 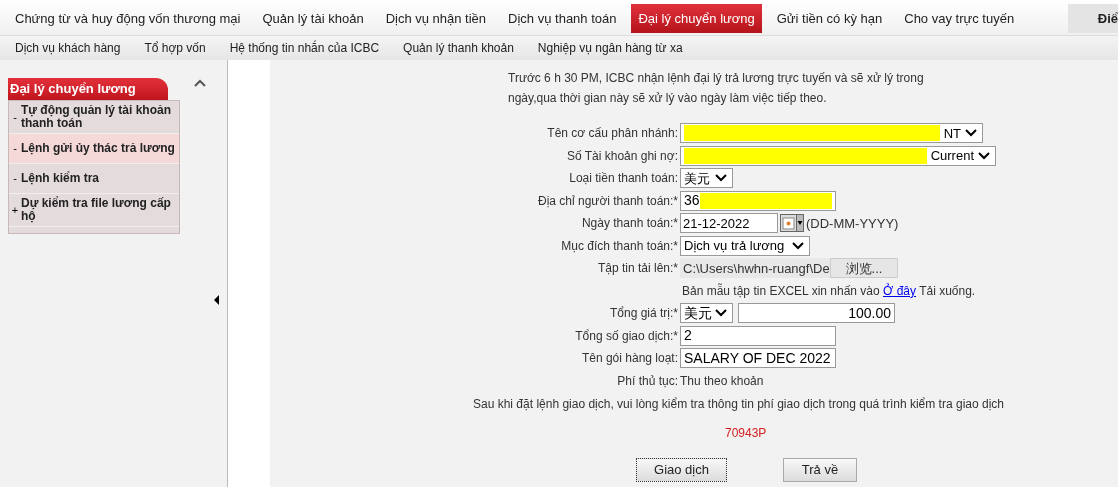 I want to click on field-label: Ngày thanh toán:*, so click(x=629, y=224).